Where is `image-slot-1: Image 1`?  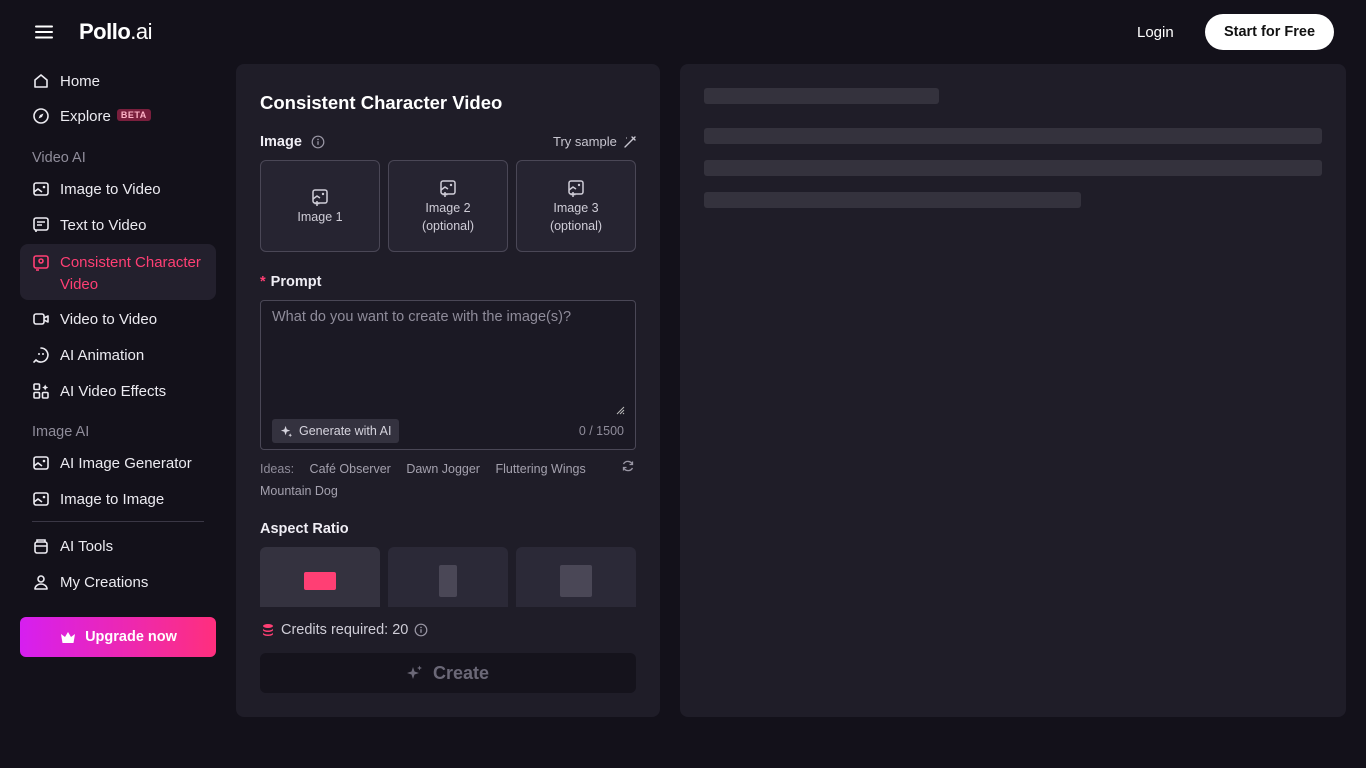
image-slot-1: Image 1 is located at coordinates (320, 206).